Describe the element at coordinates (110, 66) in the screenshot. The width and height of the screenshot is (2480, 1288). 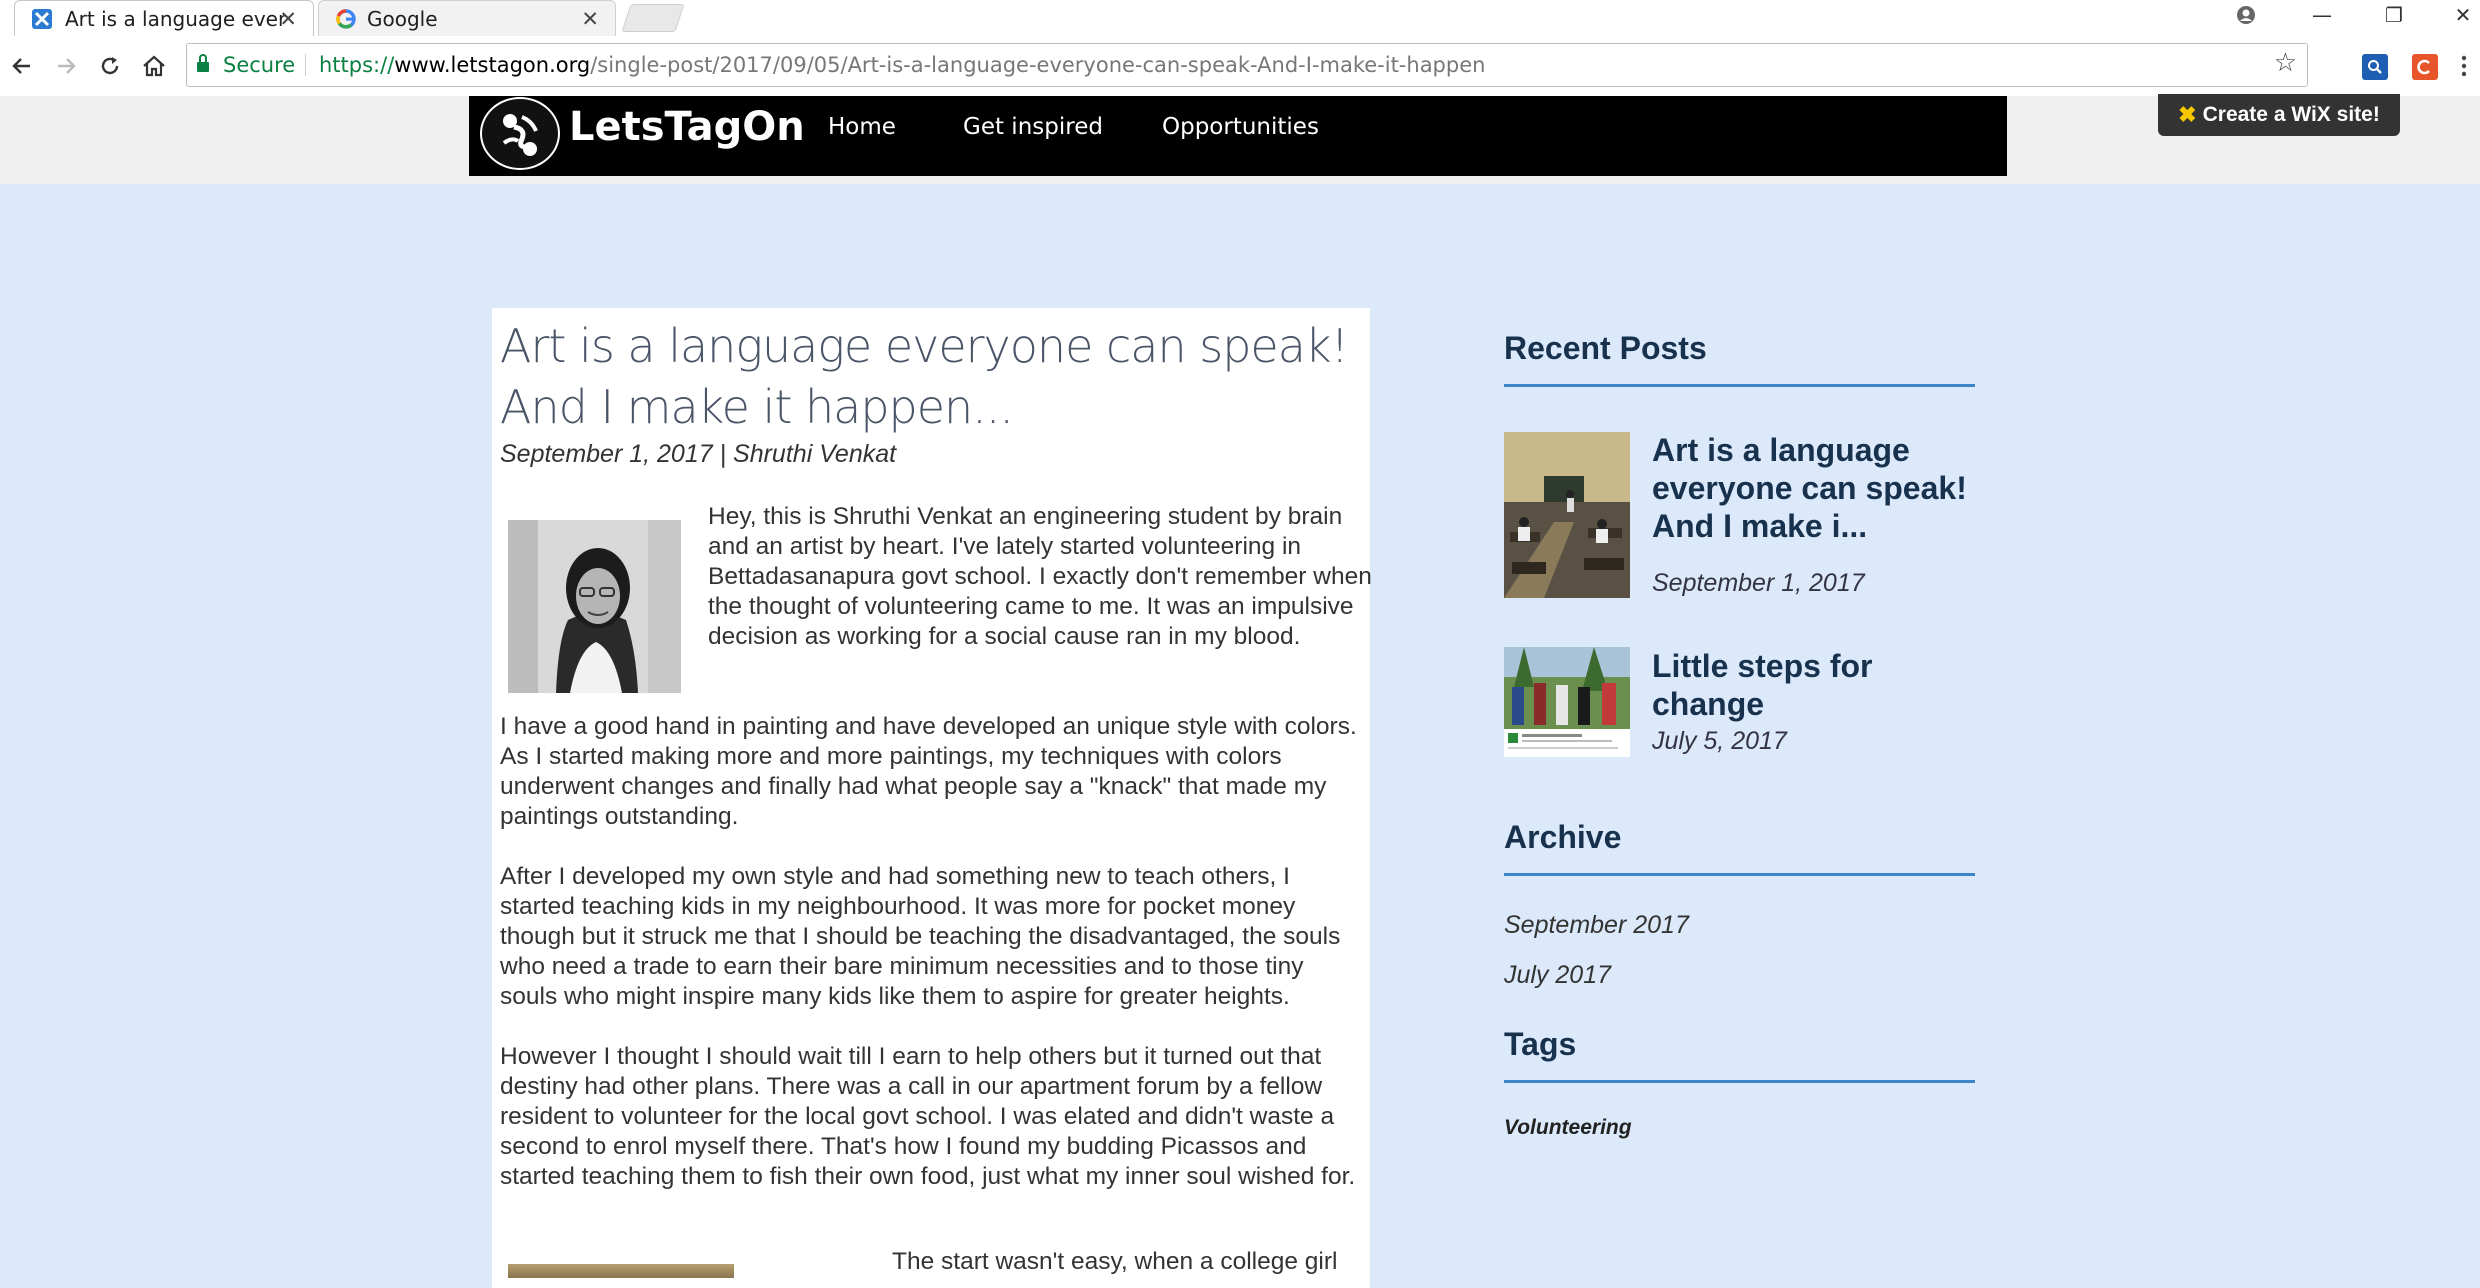
I see `reload-button` at that location.